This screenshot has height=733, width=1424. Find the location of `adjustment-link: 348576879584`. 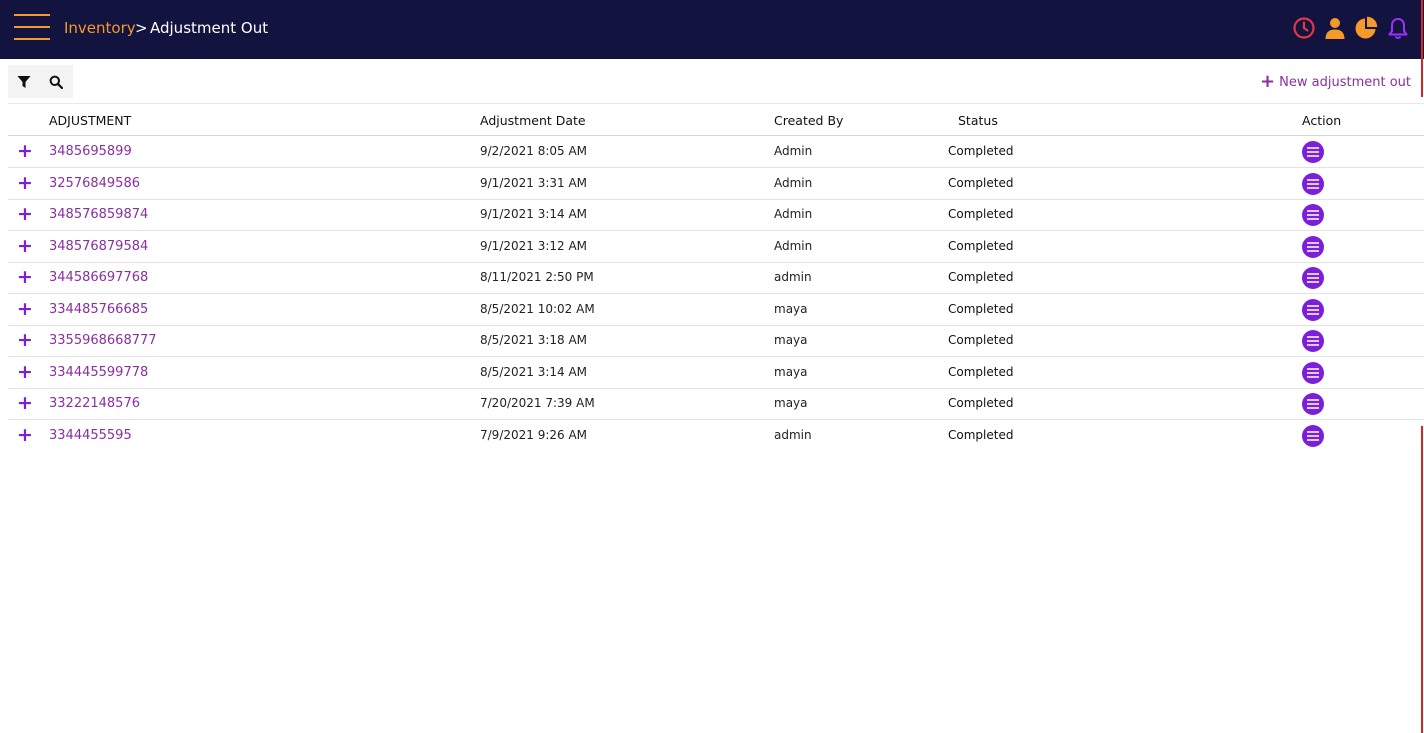

adjustment-link: 348576879584 is located at coordinates (98, 246).